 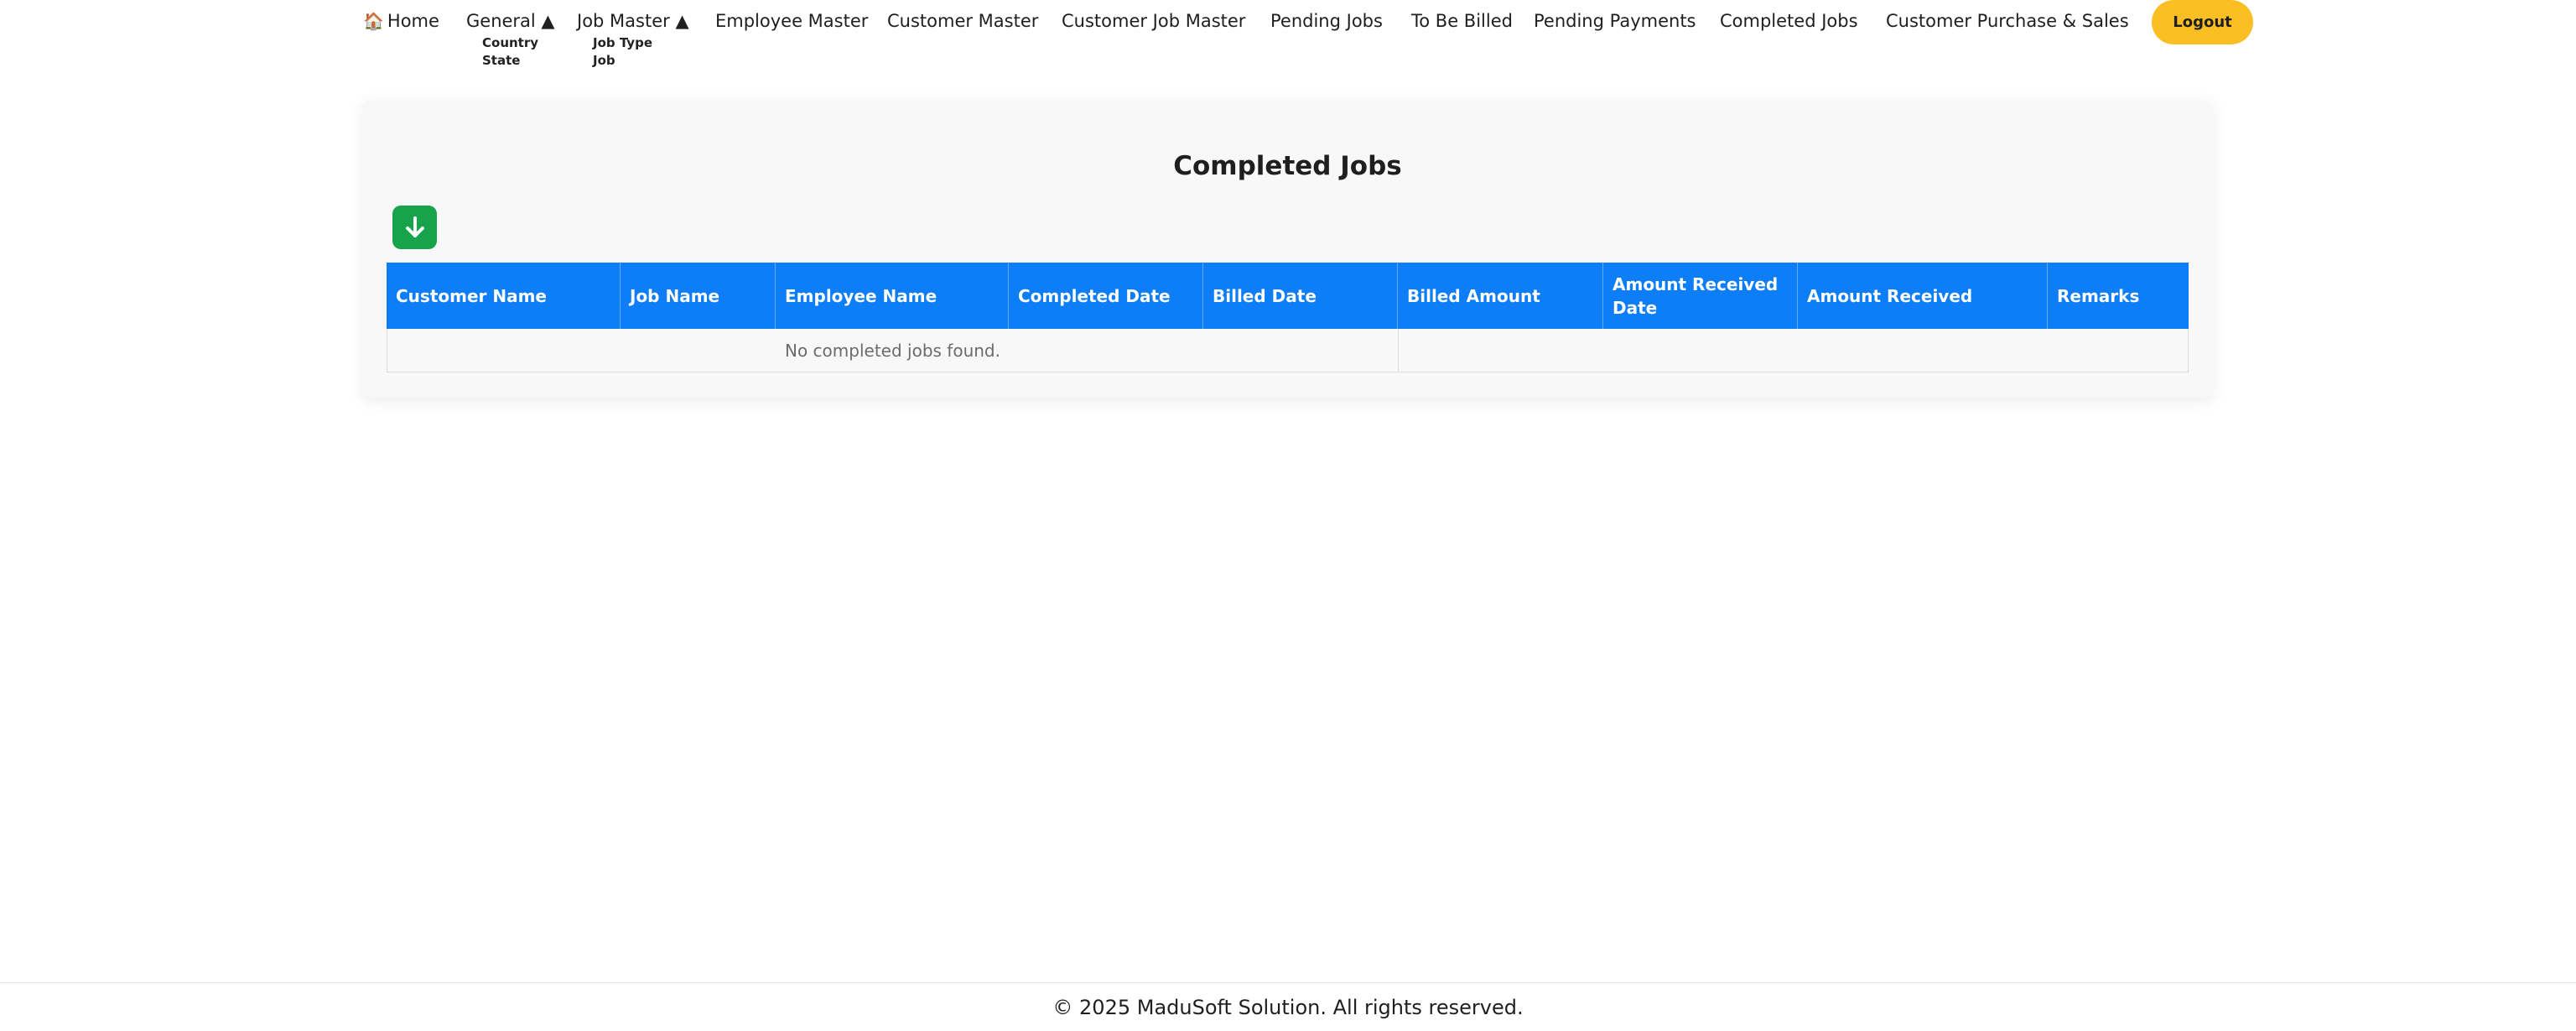 I want to click on column-header-remarks: Remarks, so click(x=2118, y=296).